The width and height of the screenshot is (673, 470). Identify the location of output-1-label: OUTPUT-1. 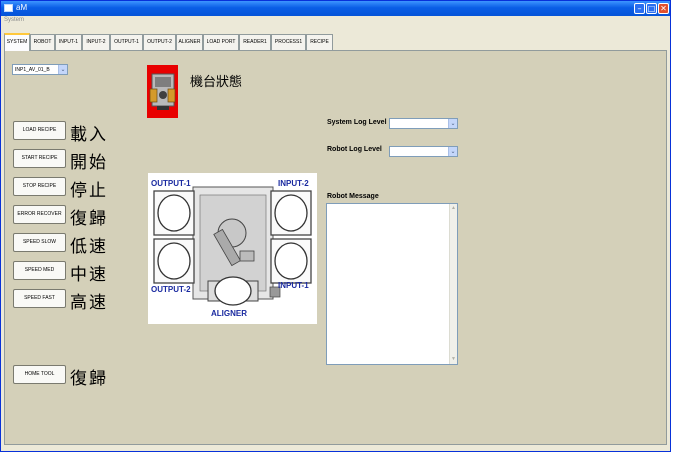
(171, 183).